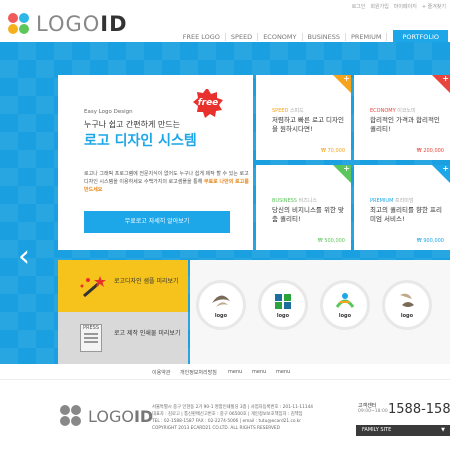 This screenshot has height=450, width=450. I want to click on tile-price: ₩ 70,000, so click(332, 151).